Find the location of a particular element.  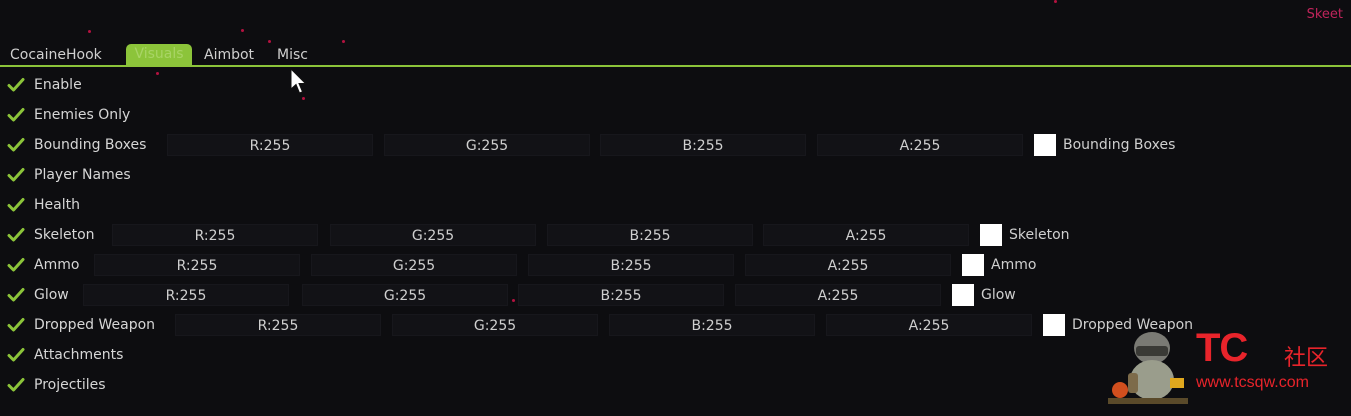

color-swatch-label: Skeleton is located at coordinates (1039, 235).